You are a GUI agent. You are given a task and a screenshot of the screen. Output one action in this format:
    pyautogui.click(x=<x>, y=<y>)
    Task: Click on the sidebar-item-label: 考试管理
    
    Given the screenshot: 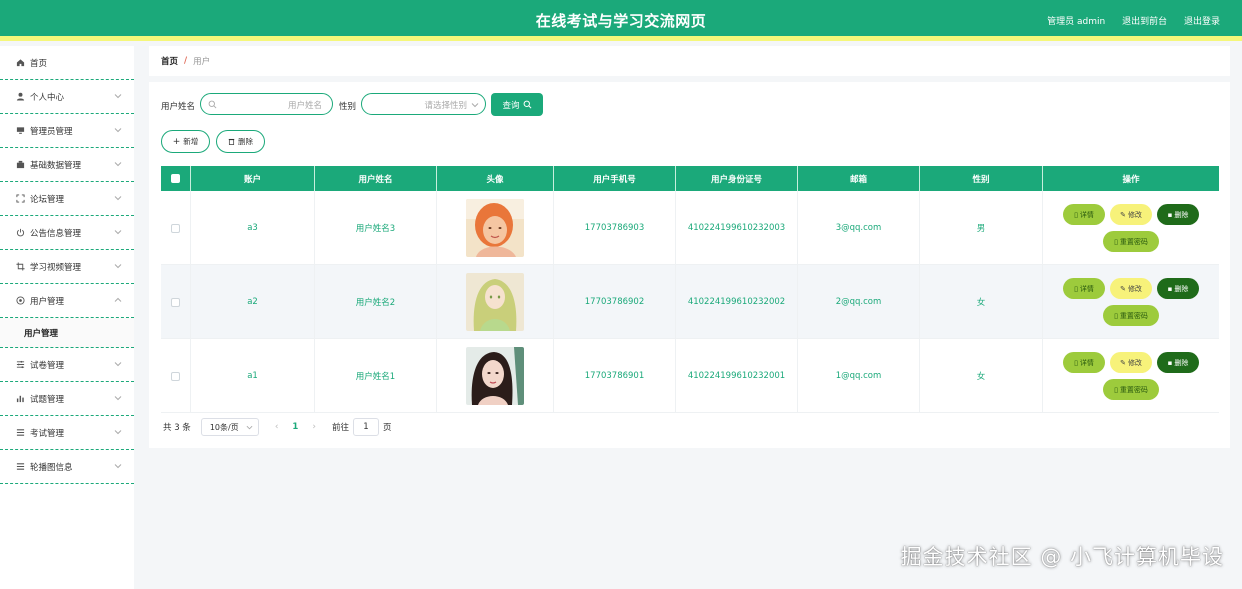 What is the action you would take?
    pyautogui.click(x=47, y=433)
    